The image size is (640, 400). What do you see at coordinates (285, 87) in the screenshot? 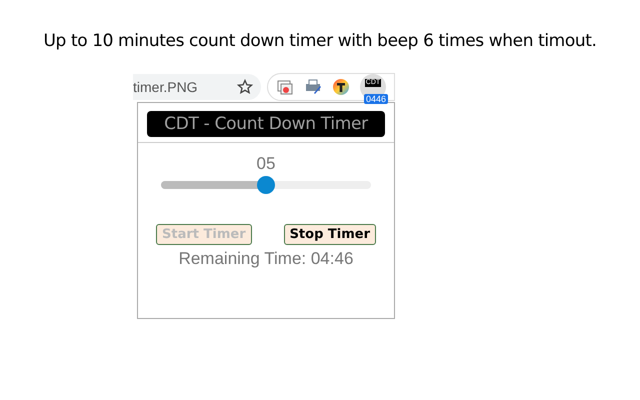
I see `window-icon` at bounding box center [285, 87].